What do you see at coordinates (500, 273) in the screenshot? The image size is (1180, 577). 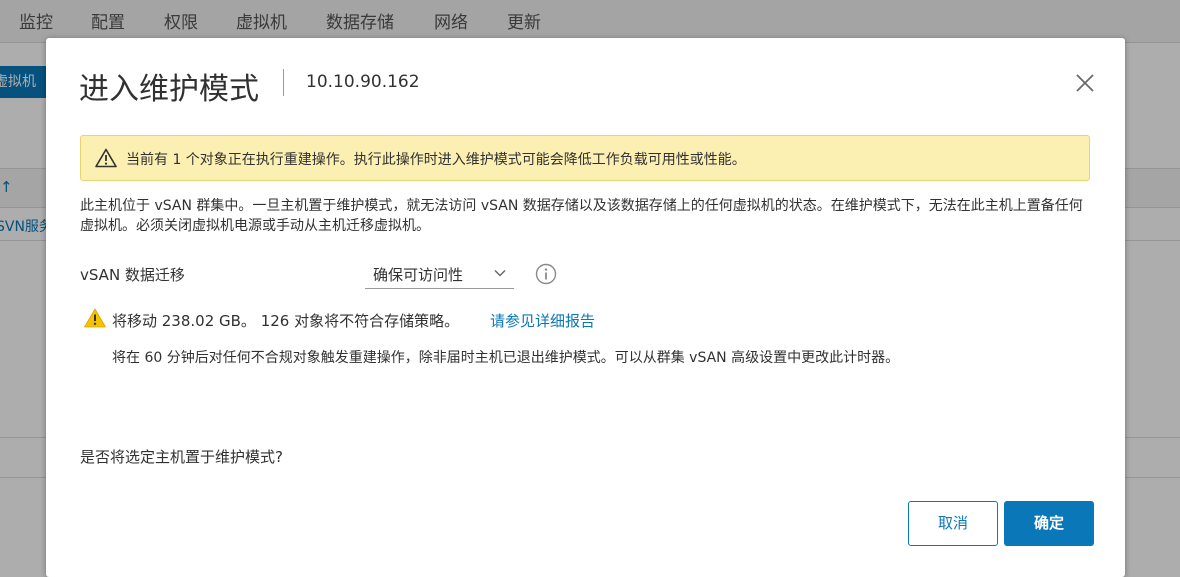 I see `chevron-down-icon` at bounding box center [500, 273].